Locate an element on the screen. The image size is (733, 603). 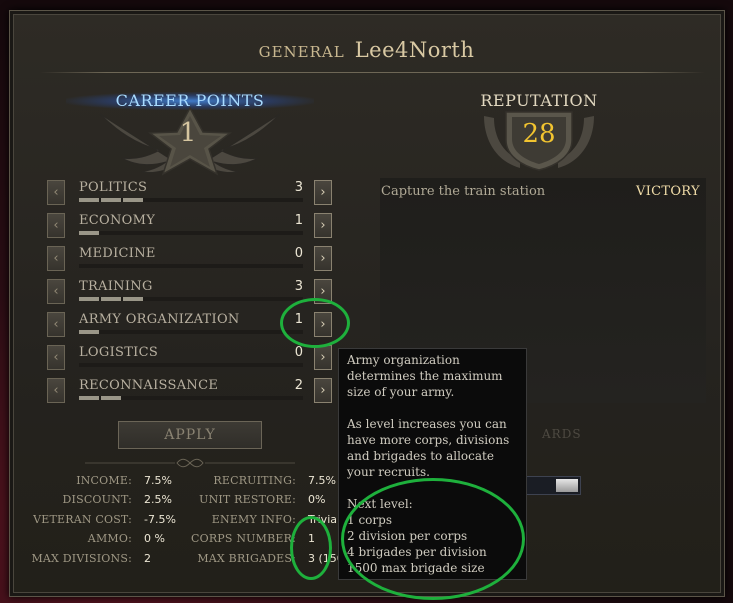
skill-row-economy: ‹ ECONOMY 1 › is located at coordinates (190, 227).